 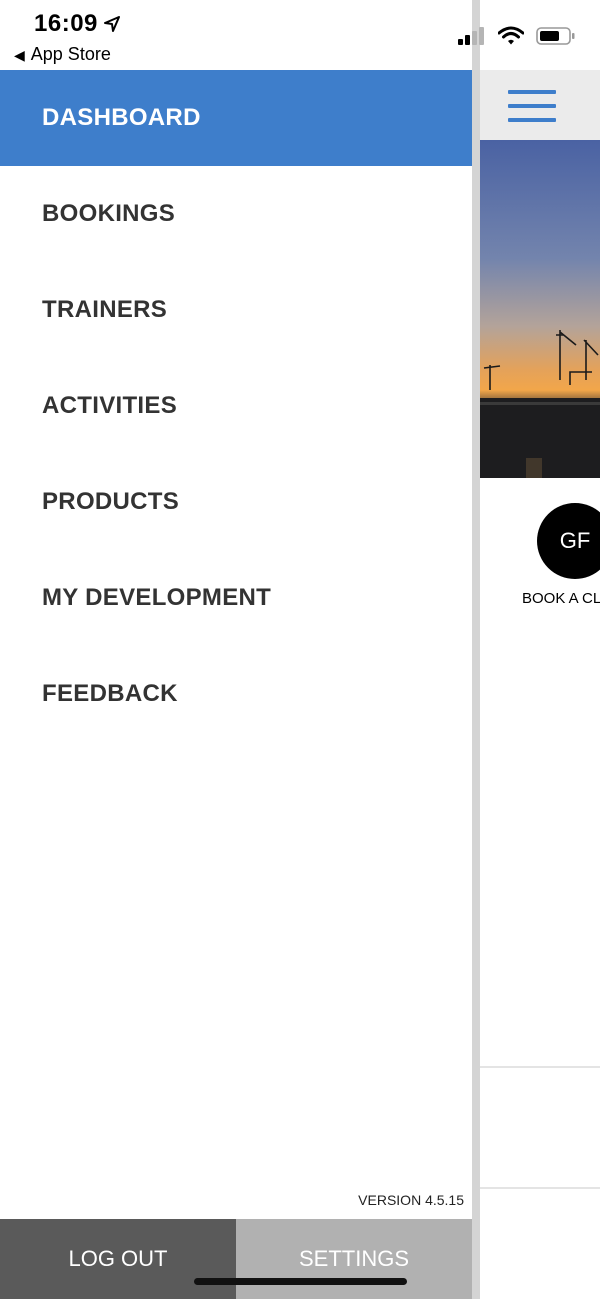 What do you see at coordinates (532, 106) in the screenshot?
I see `hamburger-menu-icon` at bounding box center [532, 106].